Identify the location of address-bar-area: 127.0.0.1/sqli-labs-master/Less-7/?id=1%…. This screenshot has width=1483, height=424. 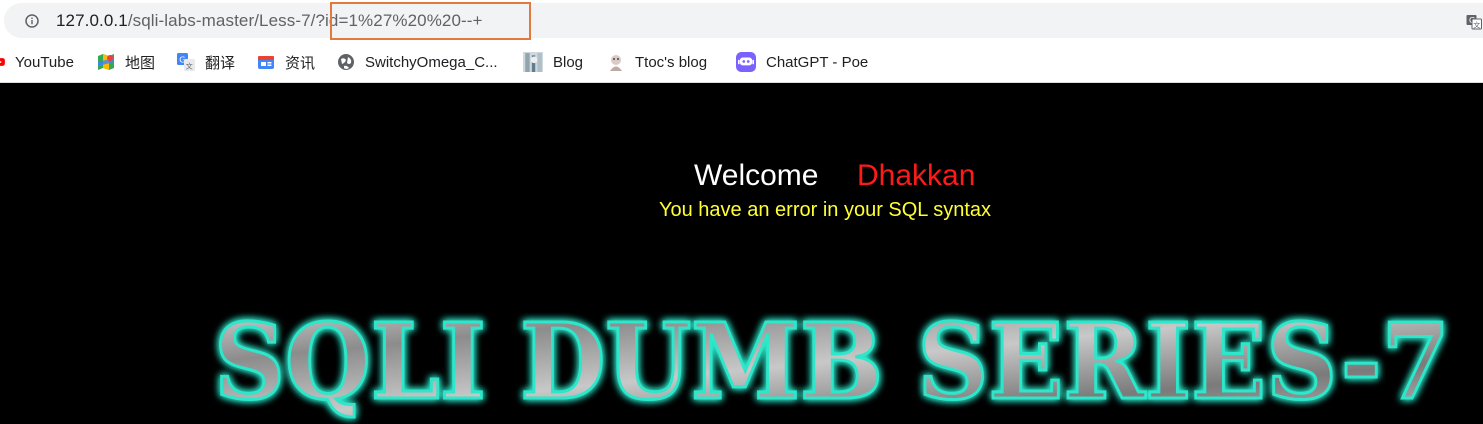
(741, 21).